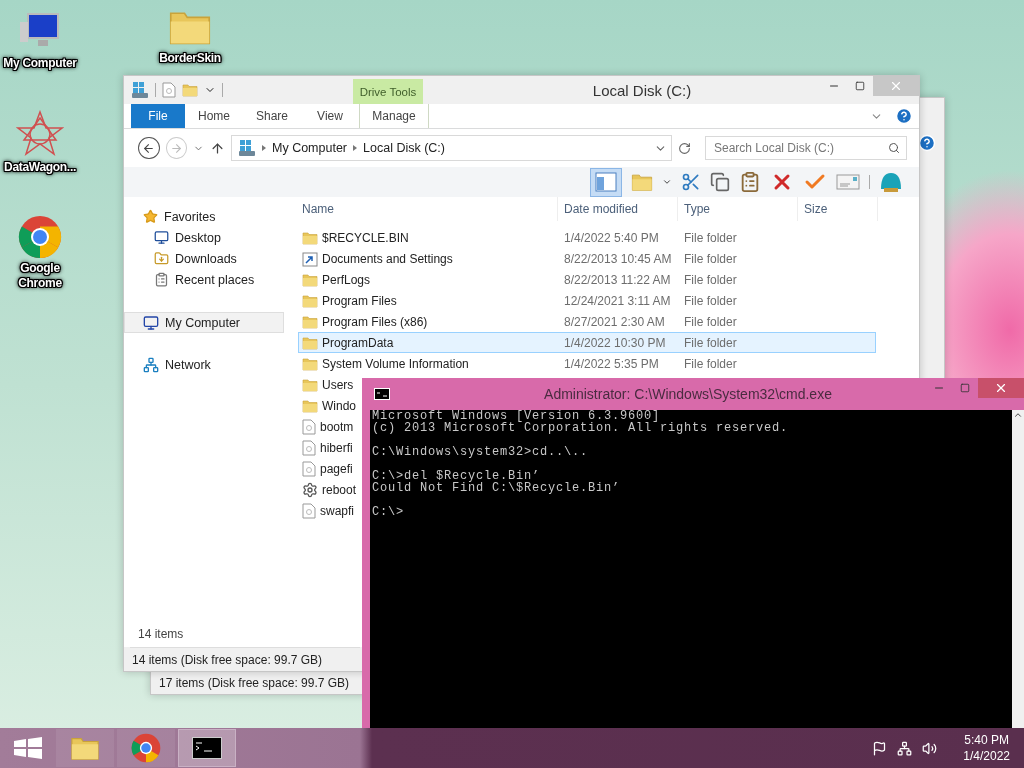  What do you see at coordinates (158, 116) in the screenshot?
I see `ribbon-tab: File` at bounding box center [158, 116].